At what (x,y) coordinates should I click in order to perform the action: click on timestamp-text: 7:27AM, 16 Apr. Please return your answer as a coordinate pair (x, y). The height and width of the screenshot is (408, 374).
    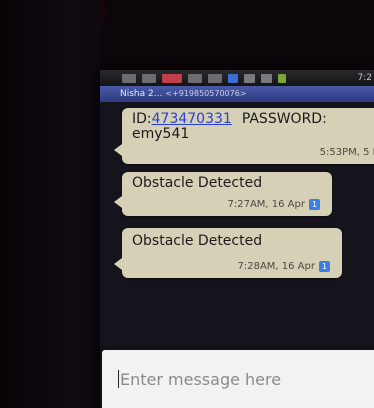
    Looking at the image, I should click on (266, 204).